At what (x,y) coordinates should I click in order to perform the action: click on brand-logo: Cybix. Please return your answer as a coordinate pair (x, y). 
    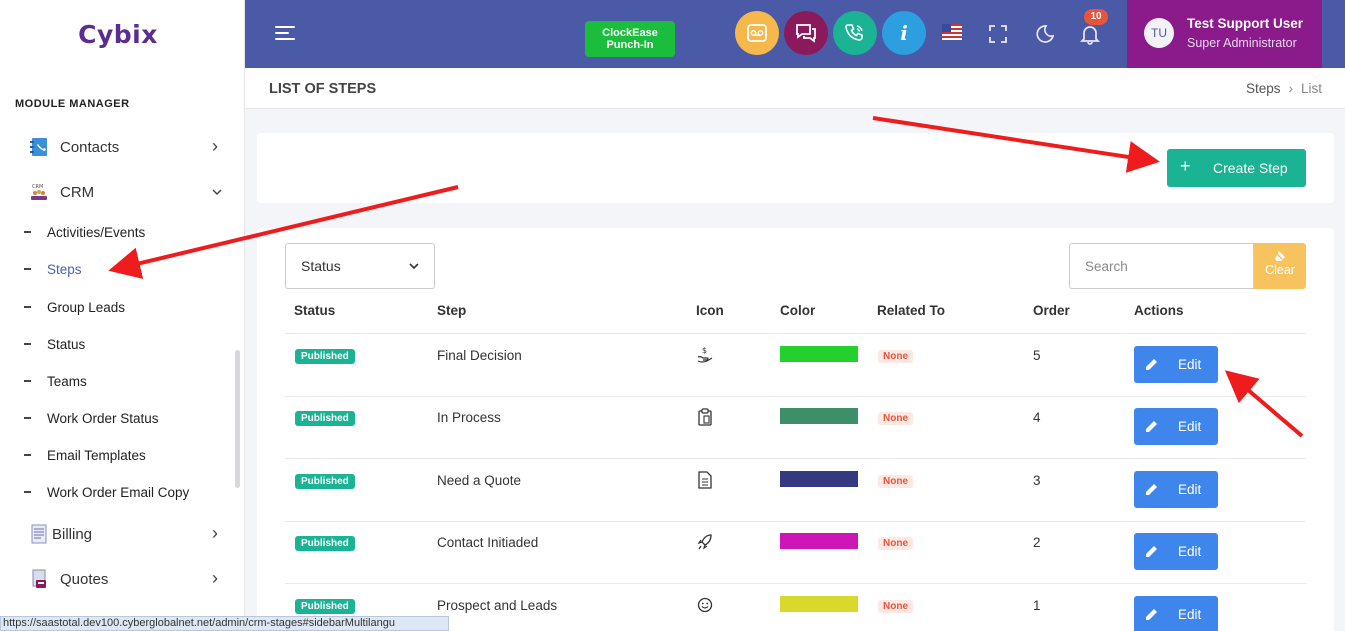
    Looking at the image, I should click on (122, 34).